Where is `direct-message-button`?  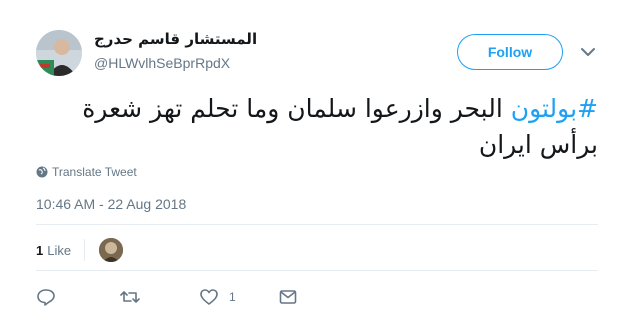 direct-message-button is located at coordinates (288, 297).